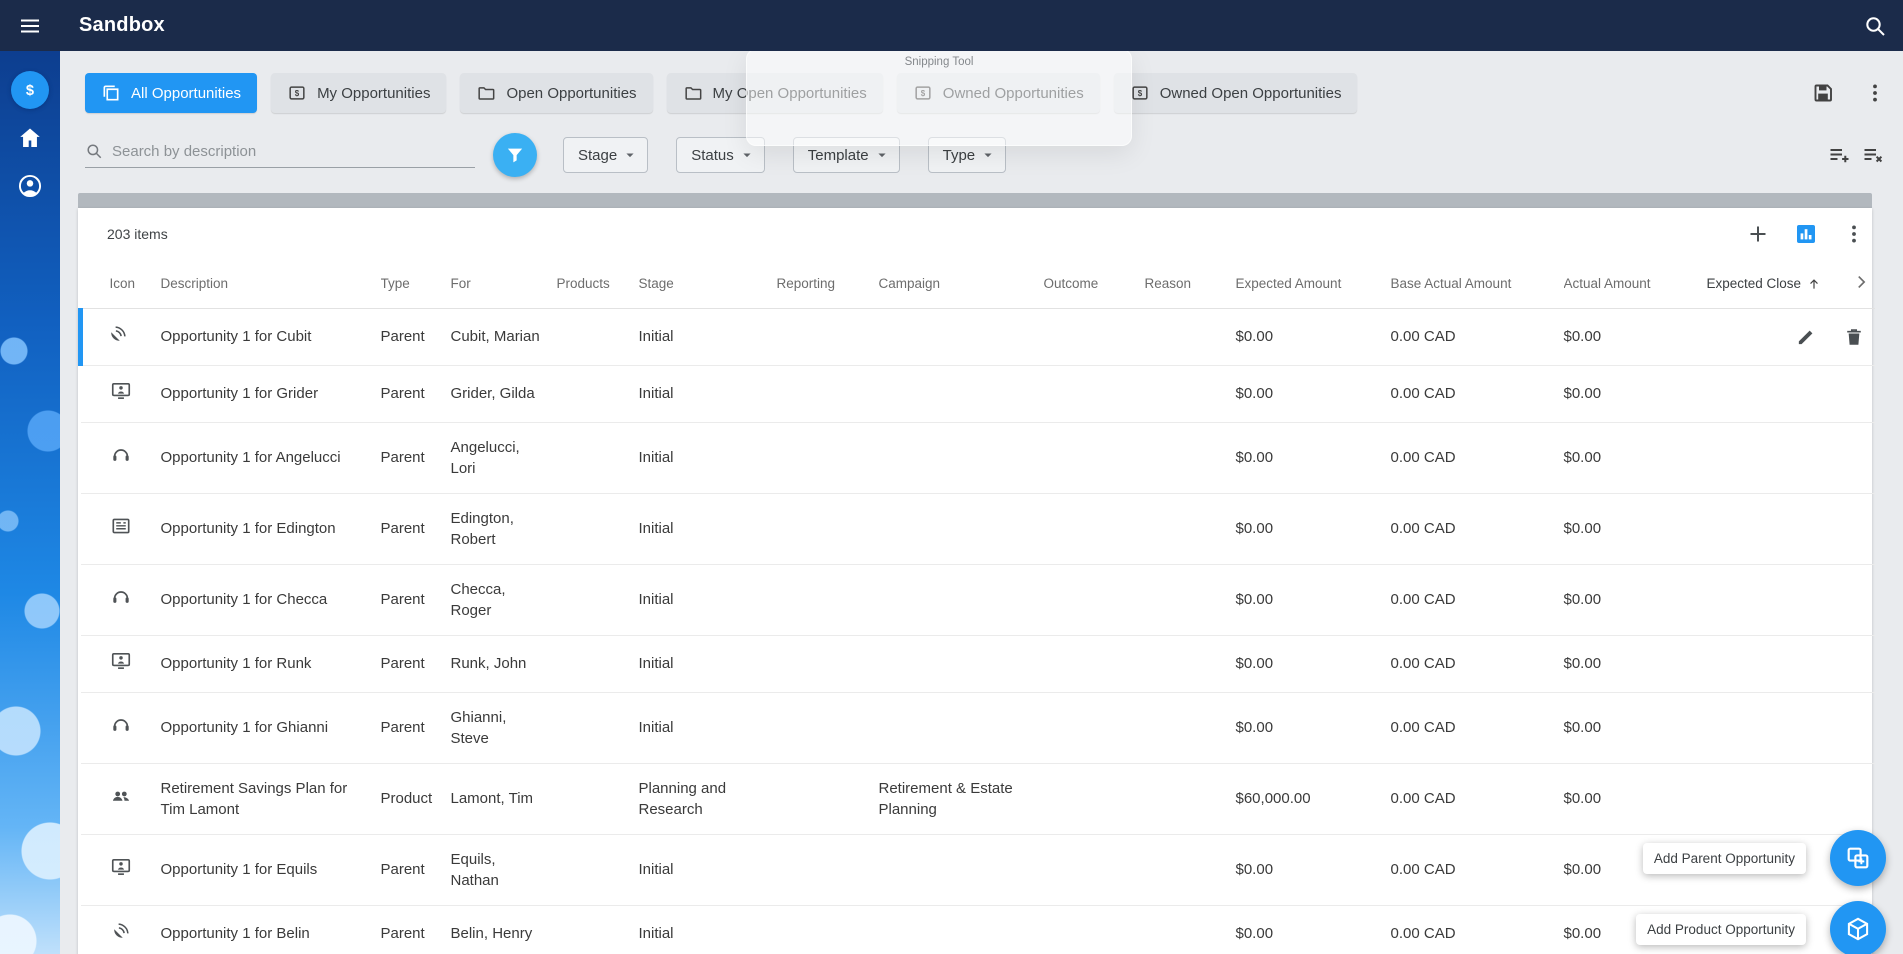 The width and height of the screenshot is (1903, 954). I want to click on more-options-button, so click(1875, 93).